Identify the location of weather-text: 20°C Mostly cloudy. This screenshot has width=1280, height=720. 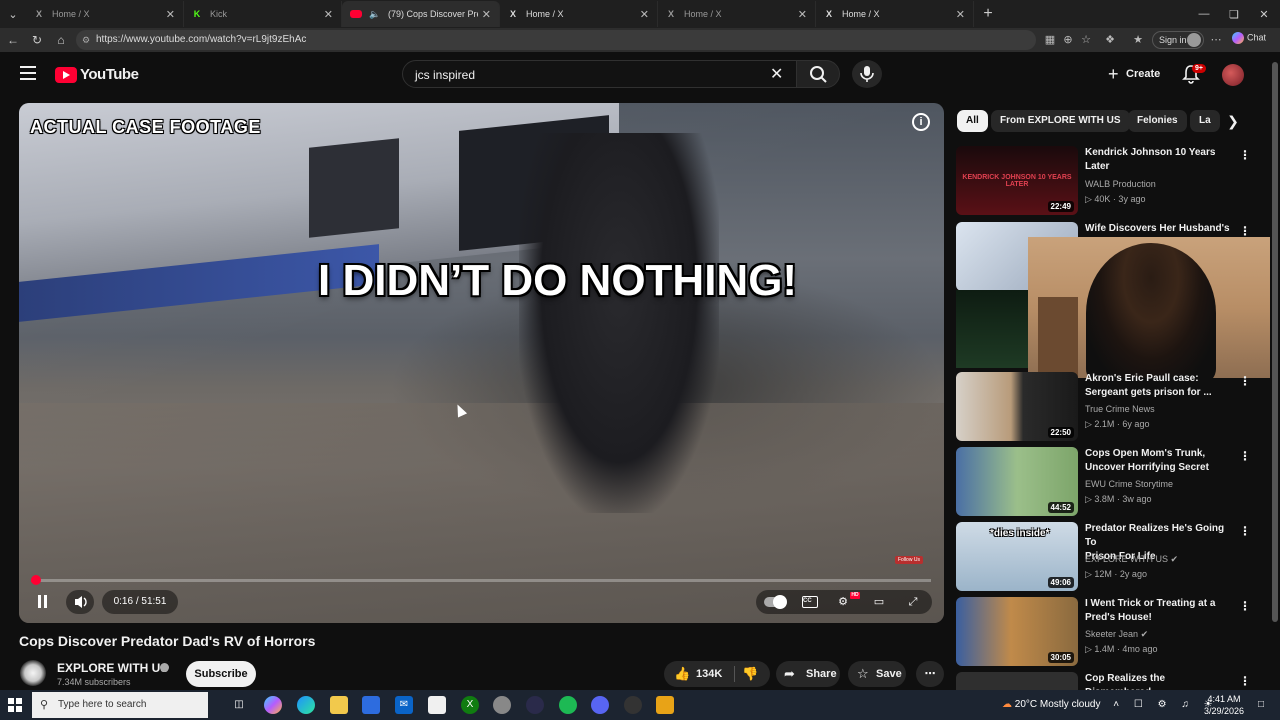
(1058, 704).